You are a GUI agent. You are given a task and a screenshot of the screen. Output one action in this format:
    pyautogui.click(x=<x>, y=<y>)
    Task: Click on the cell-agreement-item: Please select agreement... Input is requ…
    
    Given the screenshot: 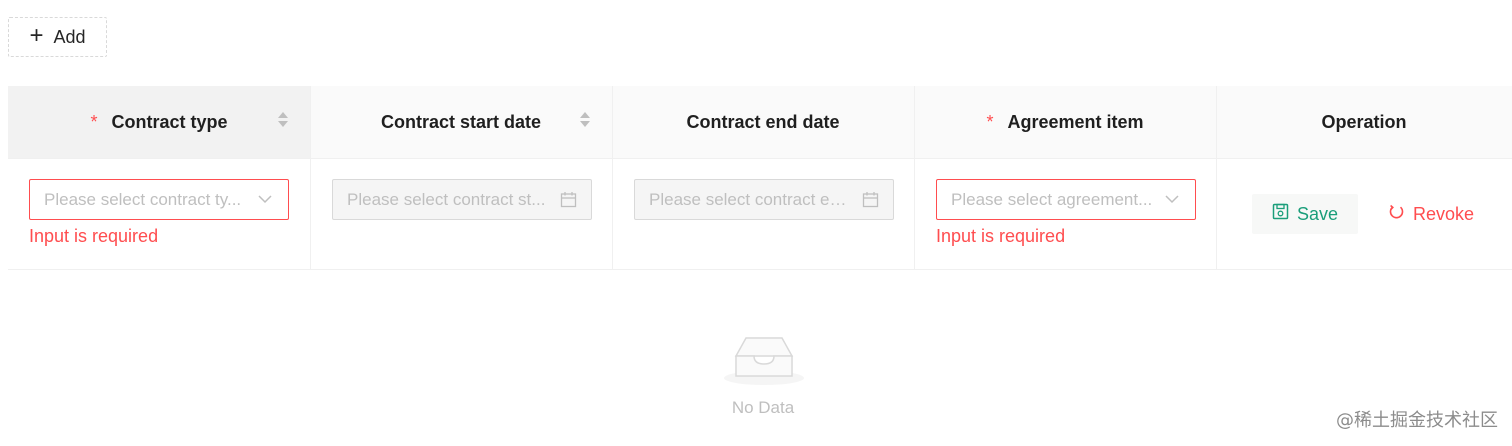 What is the action you would take?
    pyautogui.click(x=1065, y=214)
    